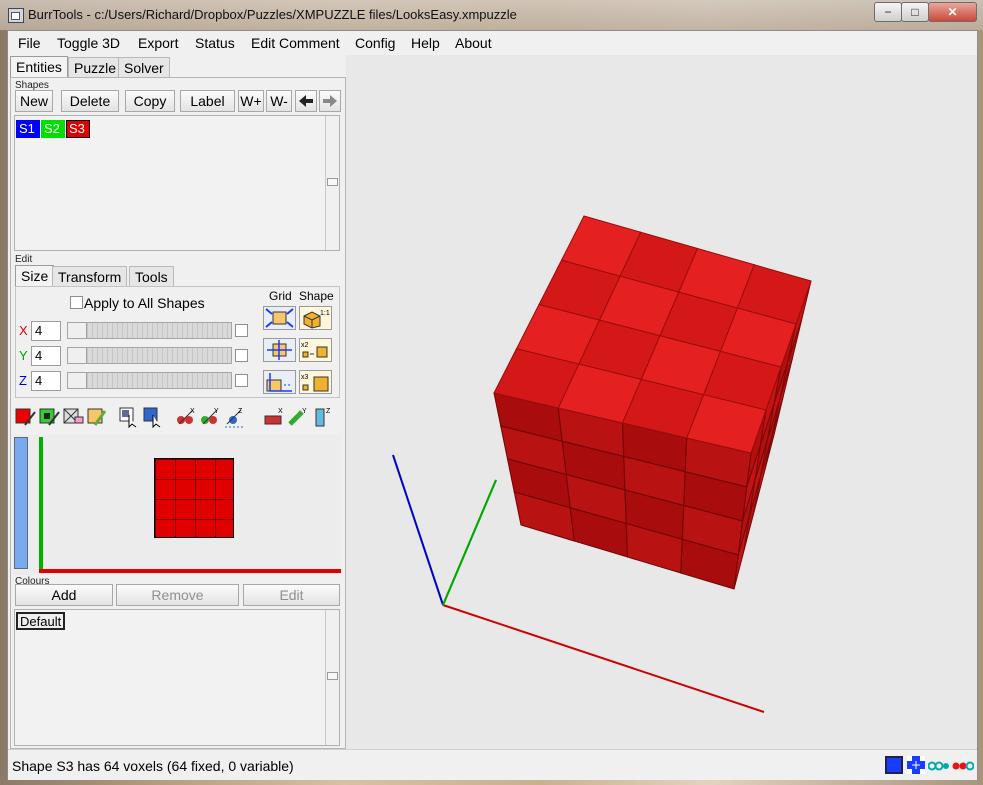 The width and height of the screenshot is (983, 785). Describe the element at coordinates (325, 313) in the screenshot. I see `svg-text: 1:1` at that location.